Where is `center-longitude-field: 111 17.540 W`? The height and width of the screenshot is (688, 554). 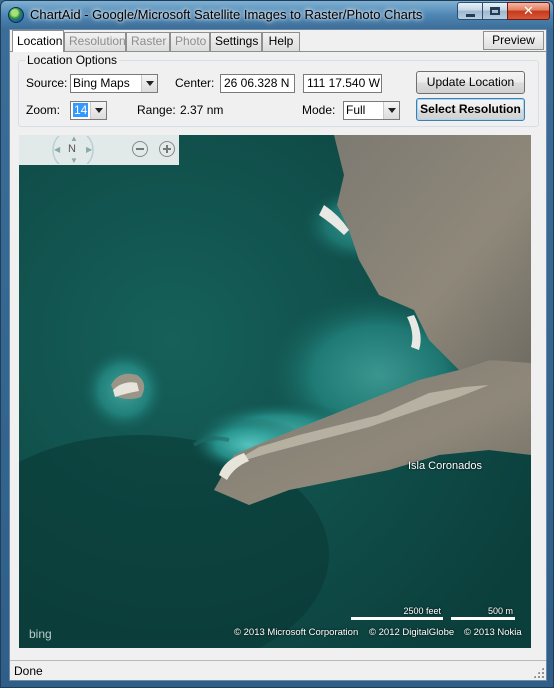
center-longitude-field: 111 17.540 W is located at coordinates (342, 83).